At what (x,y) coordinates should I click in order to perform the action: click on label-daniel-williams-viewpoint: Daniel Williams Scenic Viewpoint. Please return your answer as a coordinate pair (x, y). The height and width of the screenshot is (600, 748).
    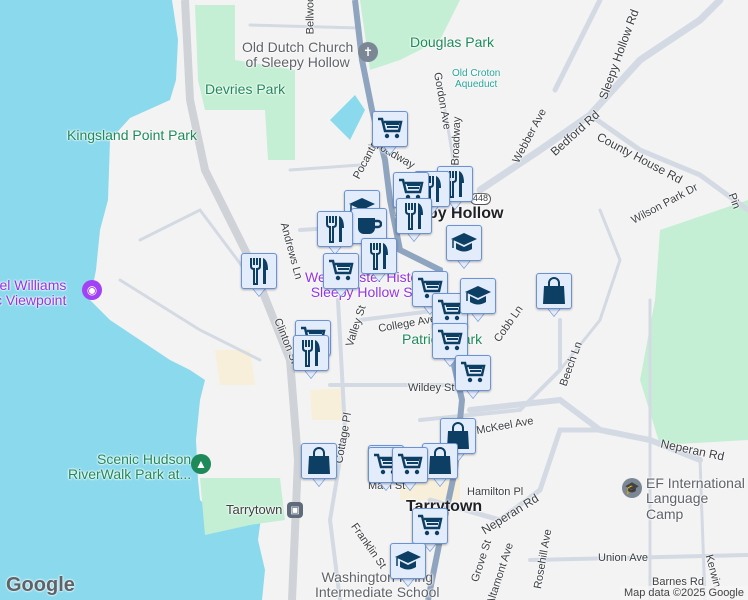
    Looking at the image, I should click on (33, 293).